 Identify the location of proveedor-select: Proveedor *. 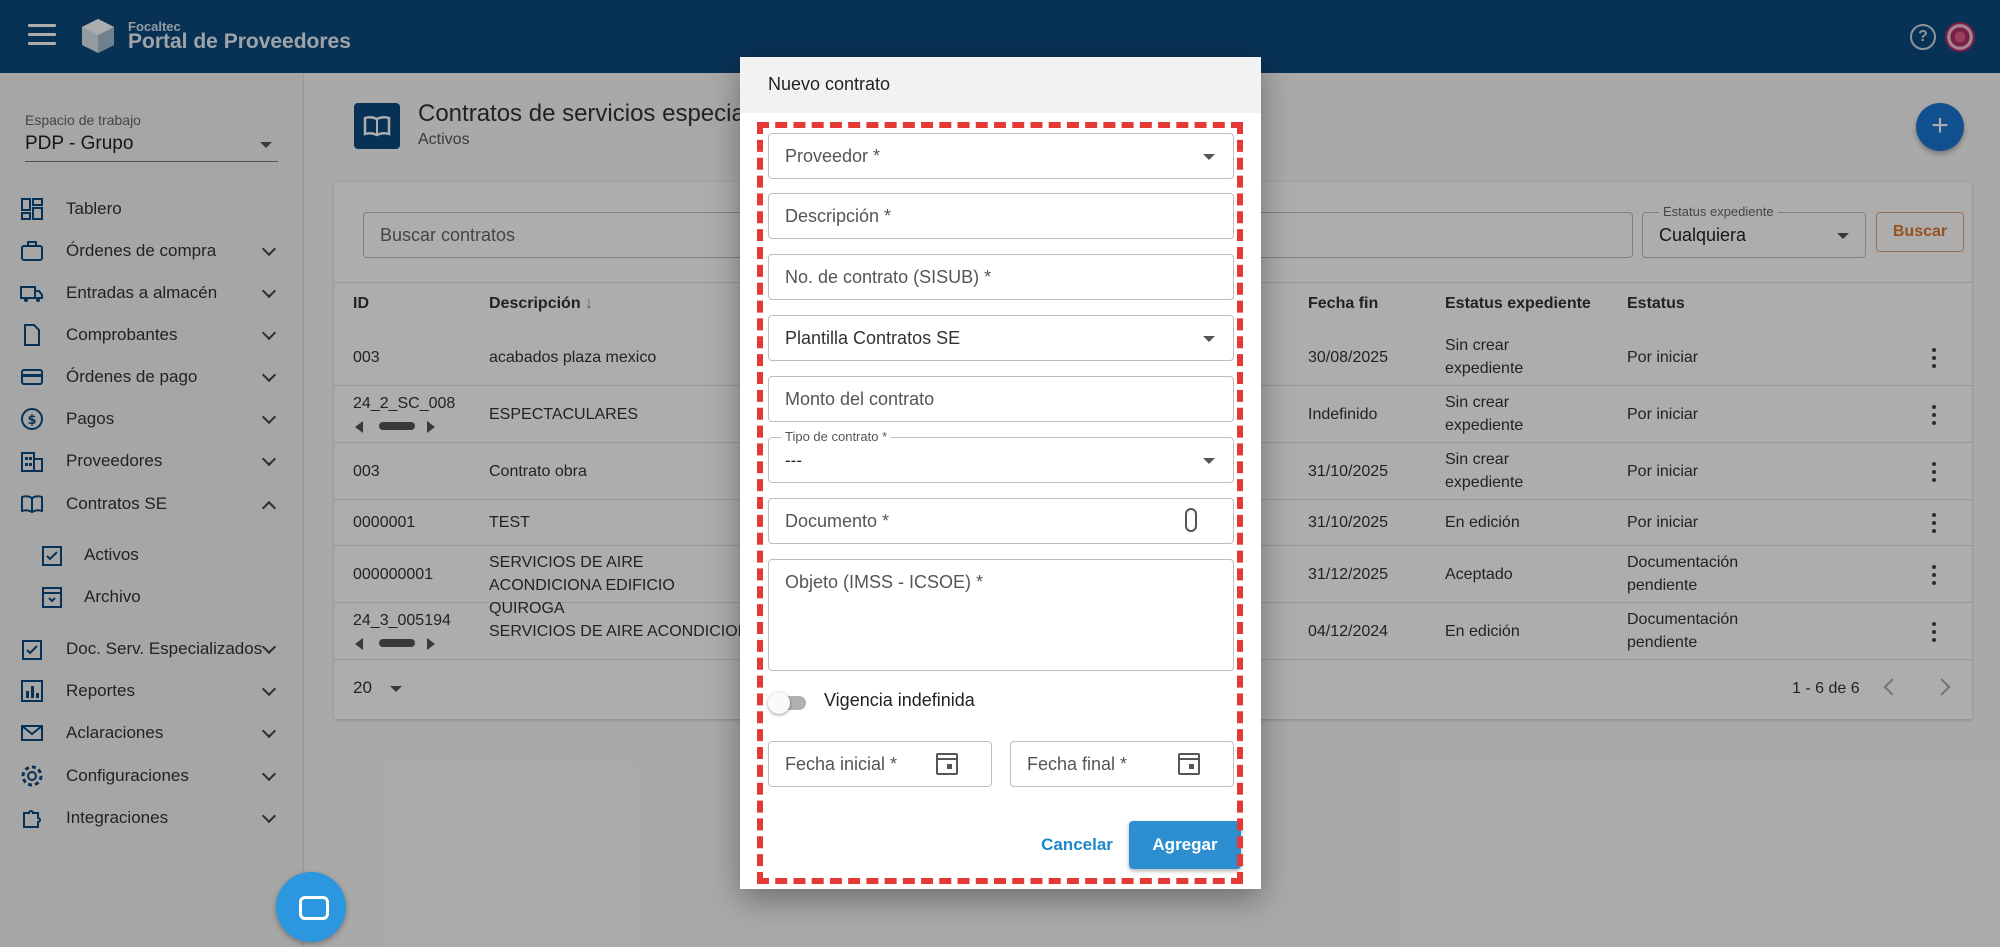
(1001, 156).